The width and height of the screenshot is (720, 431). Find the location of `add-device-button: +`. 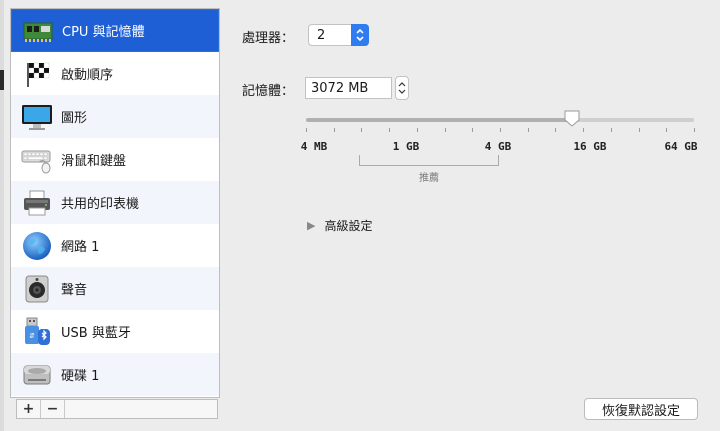

add-device-button: + is located at coordinates (29, 409).